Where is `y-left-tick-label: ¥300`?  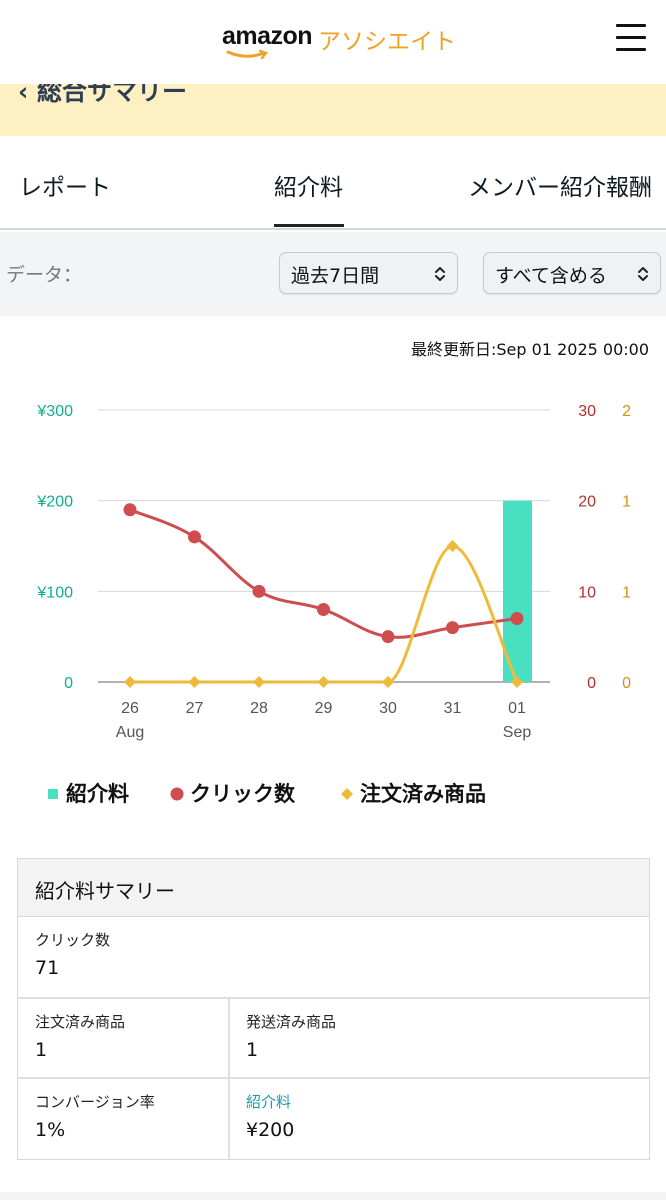 y-left-tick-label: ¥300 is located at coordinates (54, 411).